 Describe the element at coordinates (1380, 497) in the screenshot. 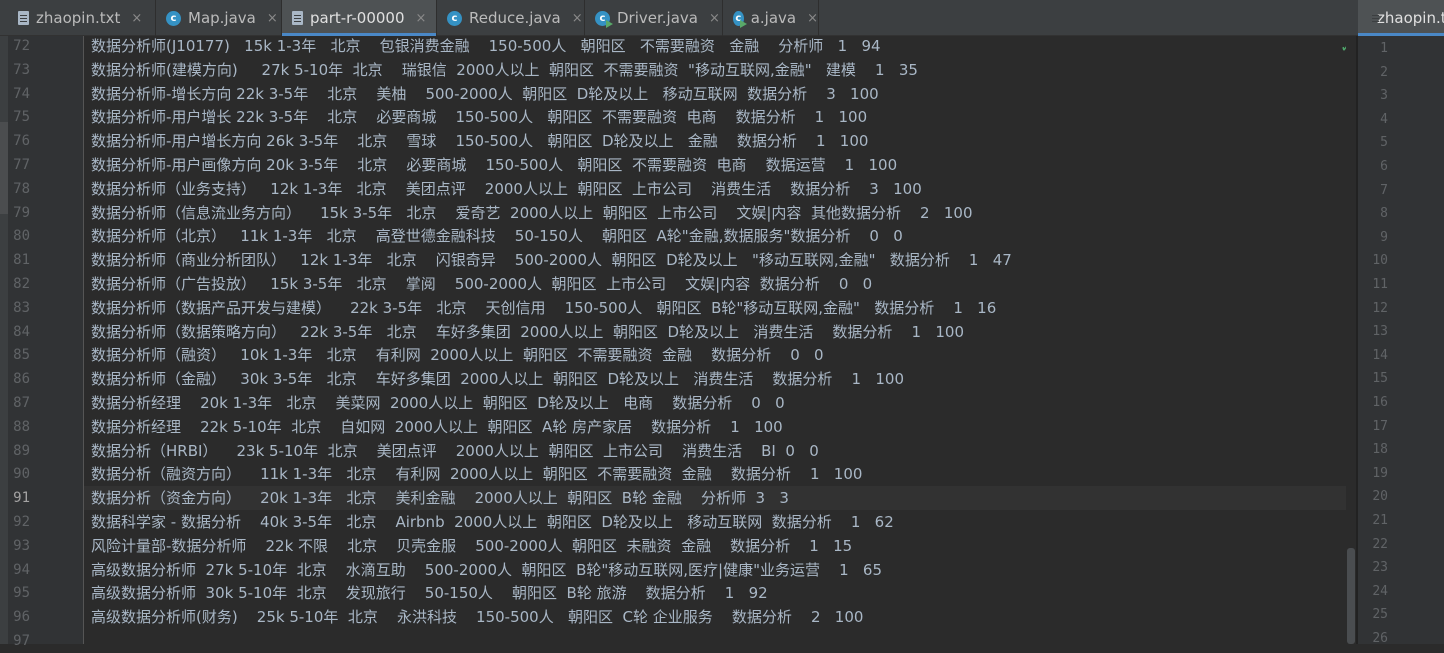

I see `right-line-number: 20` at that location.